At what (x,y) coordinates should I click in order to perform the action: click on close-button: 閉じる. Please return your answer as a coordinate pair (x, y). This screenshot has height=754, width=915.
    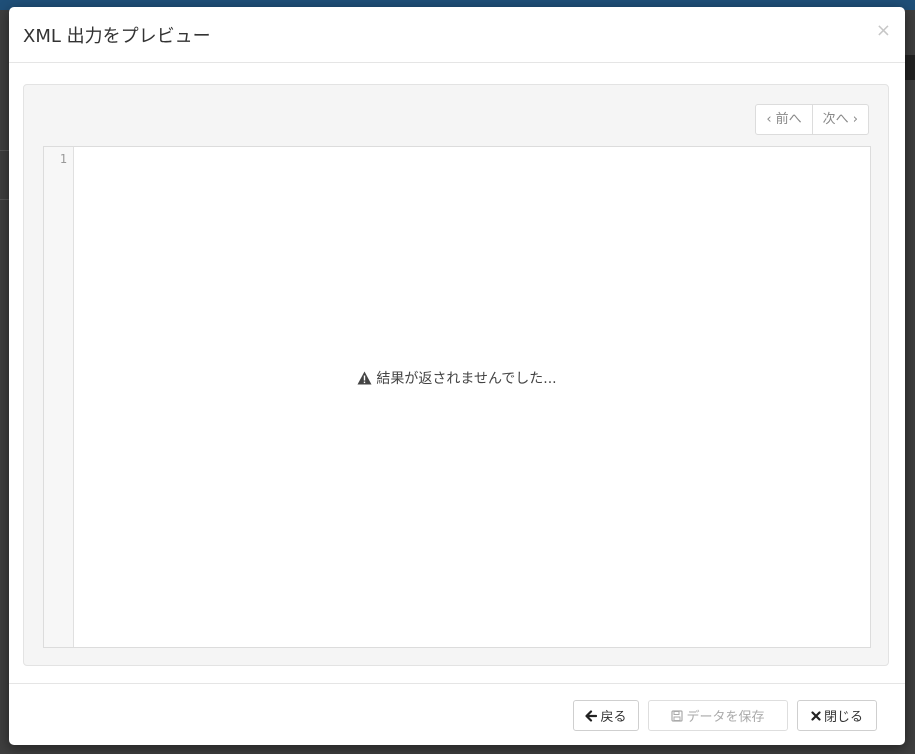
    Looking at the image, I should click on (837, 715).